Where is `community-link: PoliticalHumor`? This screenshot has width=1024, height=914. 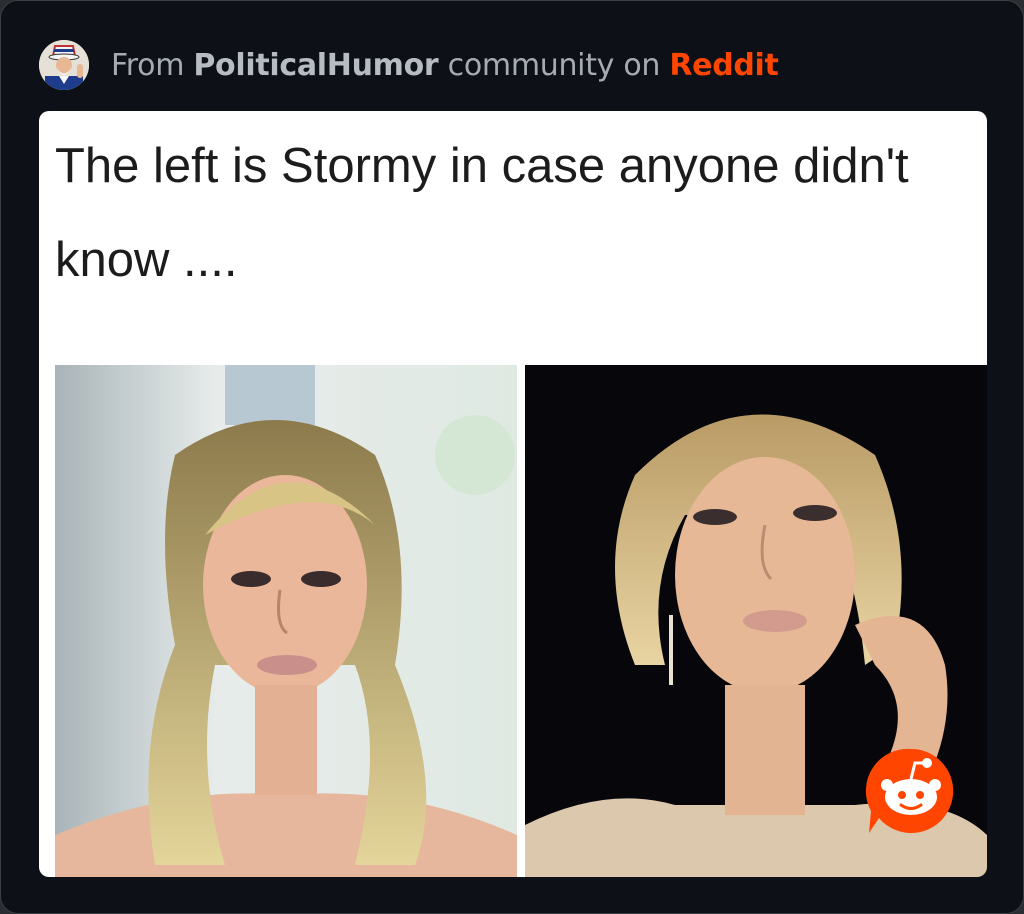
community-link: PoliticalHumor is located at coordinates (315, 65).